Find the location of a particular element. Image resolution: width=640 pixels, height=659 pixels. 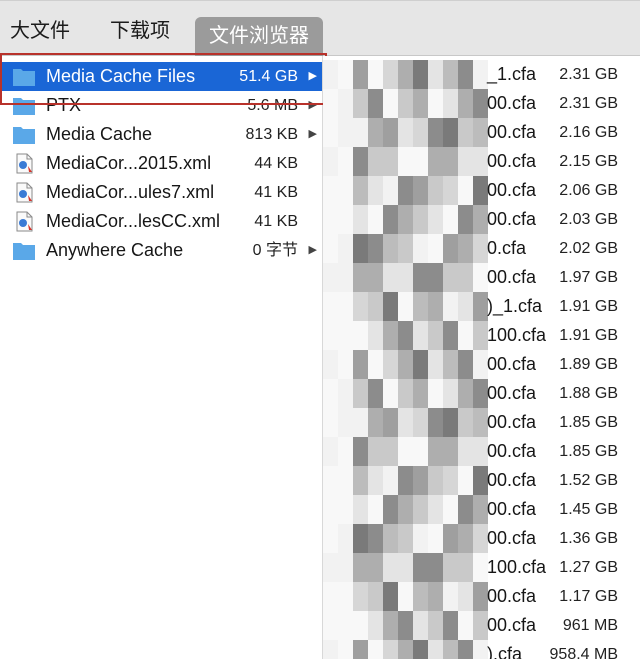

file-size: 1.88 GB is located at coordinates (588, 393).